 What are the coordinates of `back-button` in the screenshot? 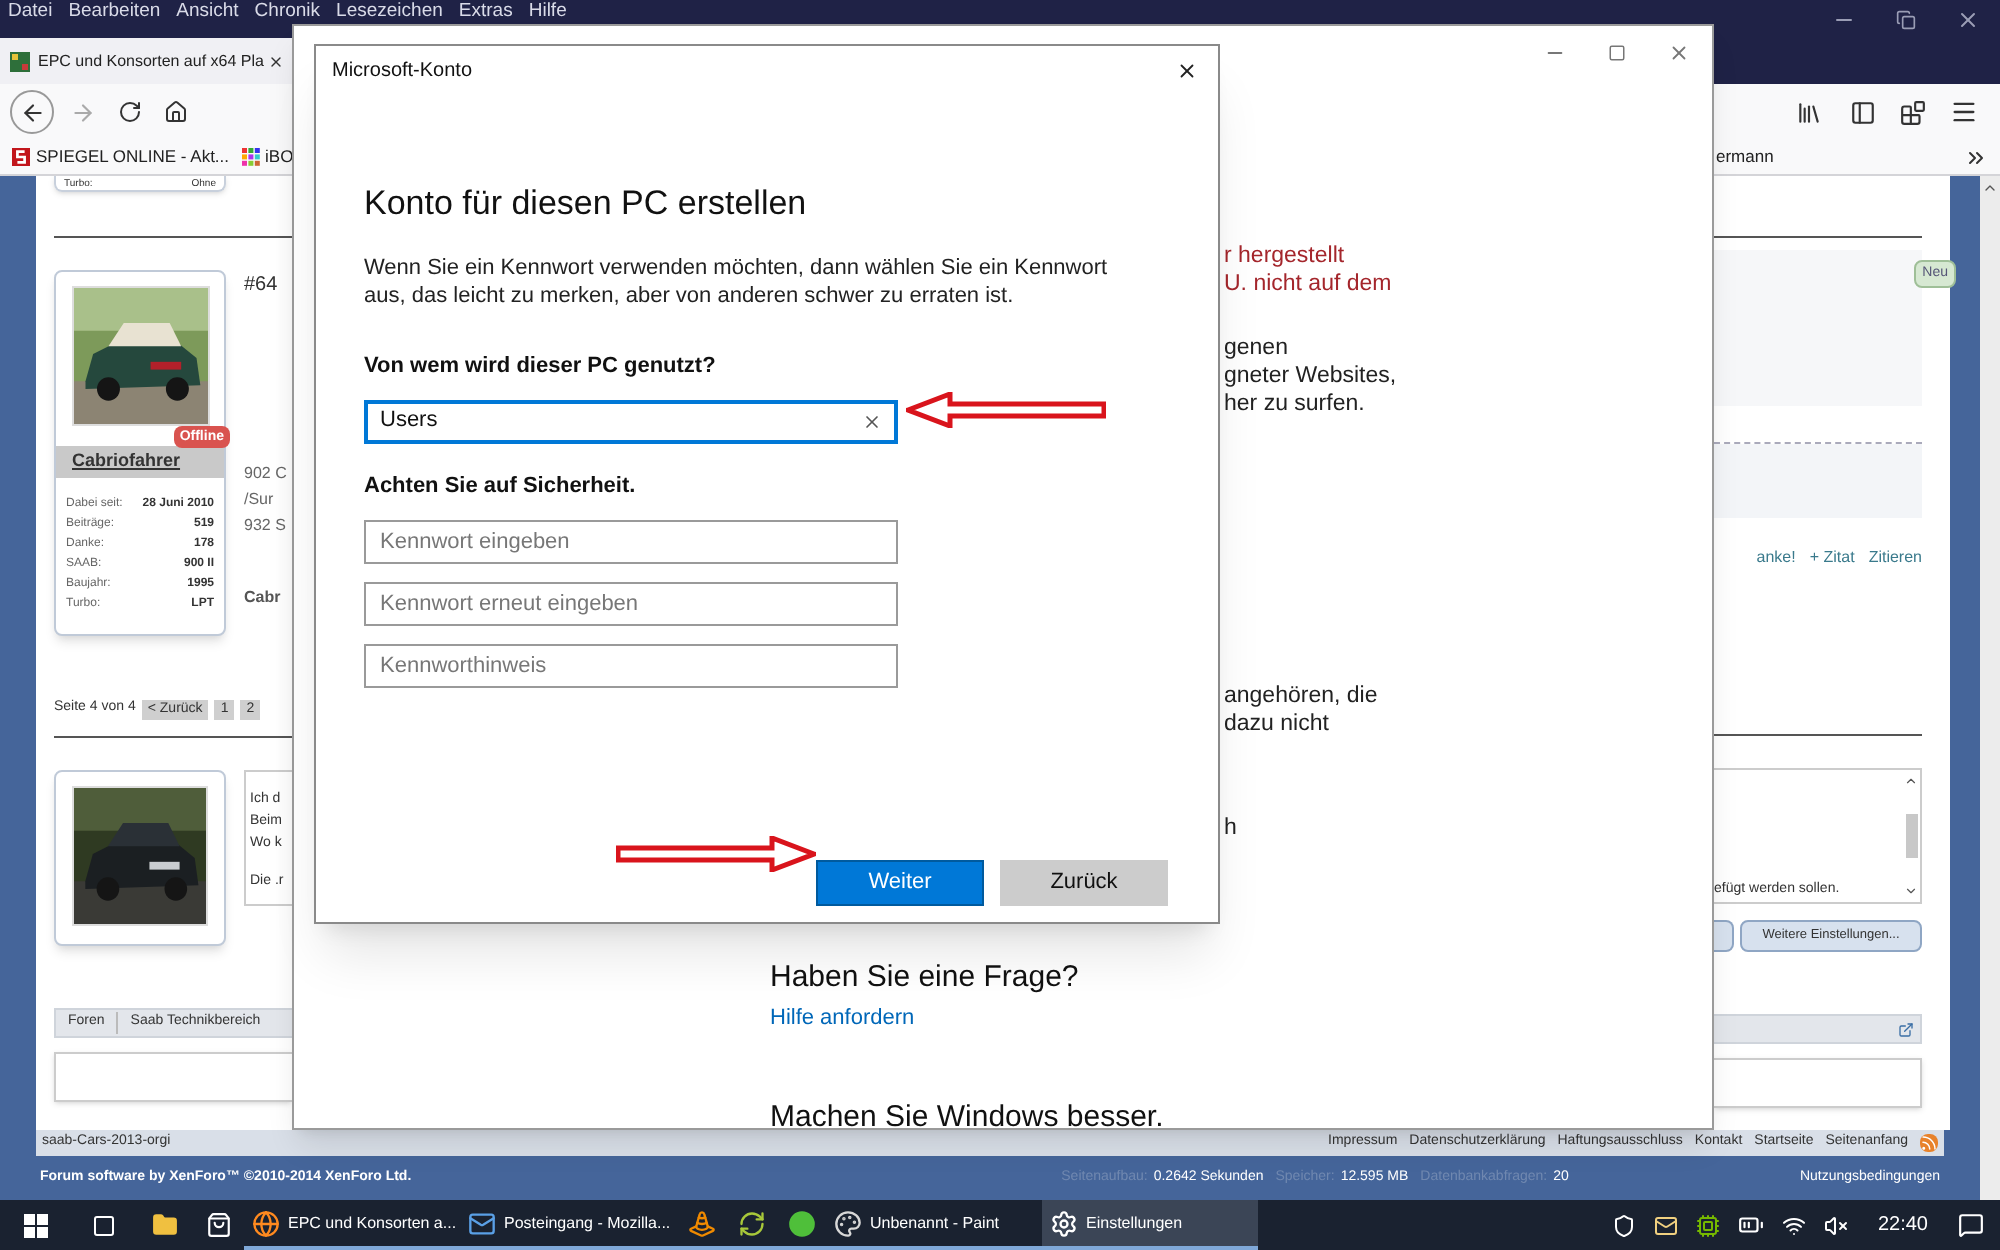 It's located at (32, 112).